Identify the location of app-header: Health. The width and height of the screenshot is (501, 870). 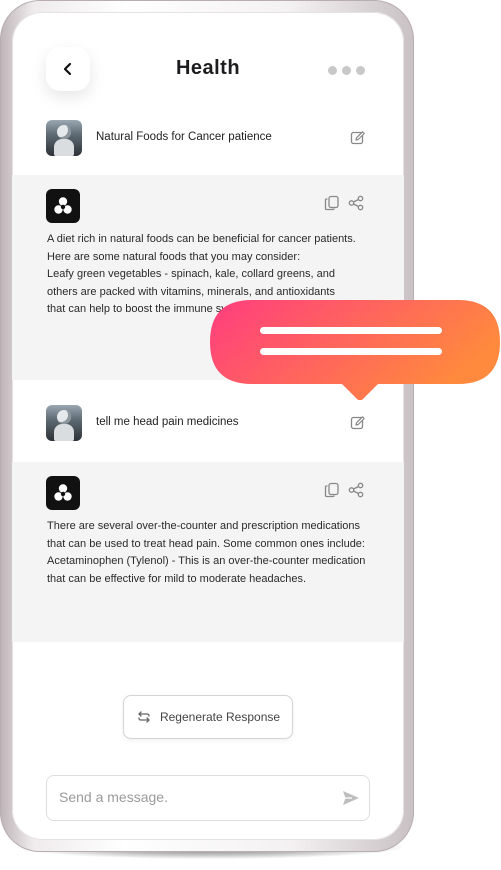
(208, 66).